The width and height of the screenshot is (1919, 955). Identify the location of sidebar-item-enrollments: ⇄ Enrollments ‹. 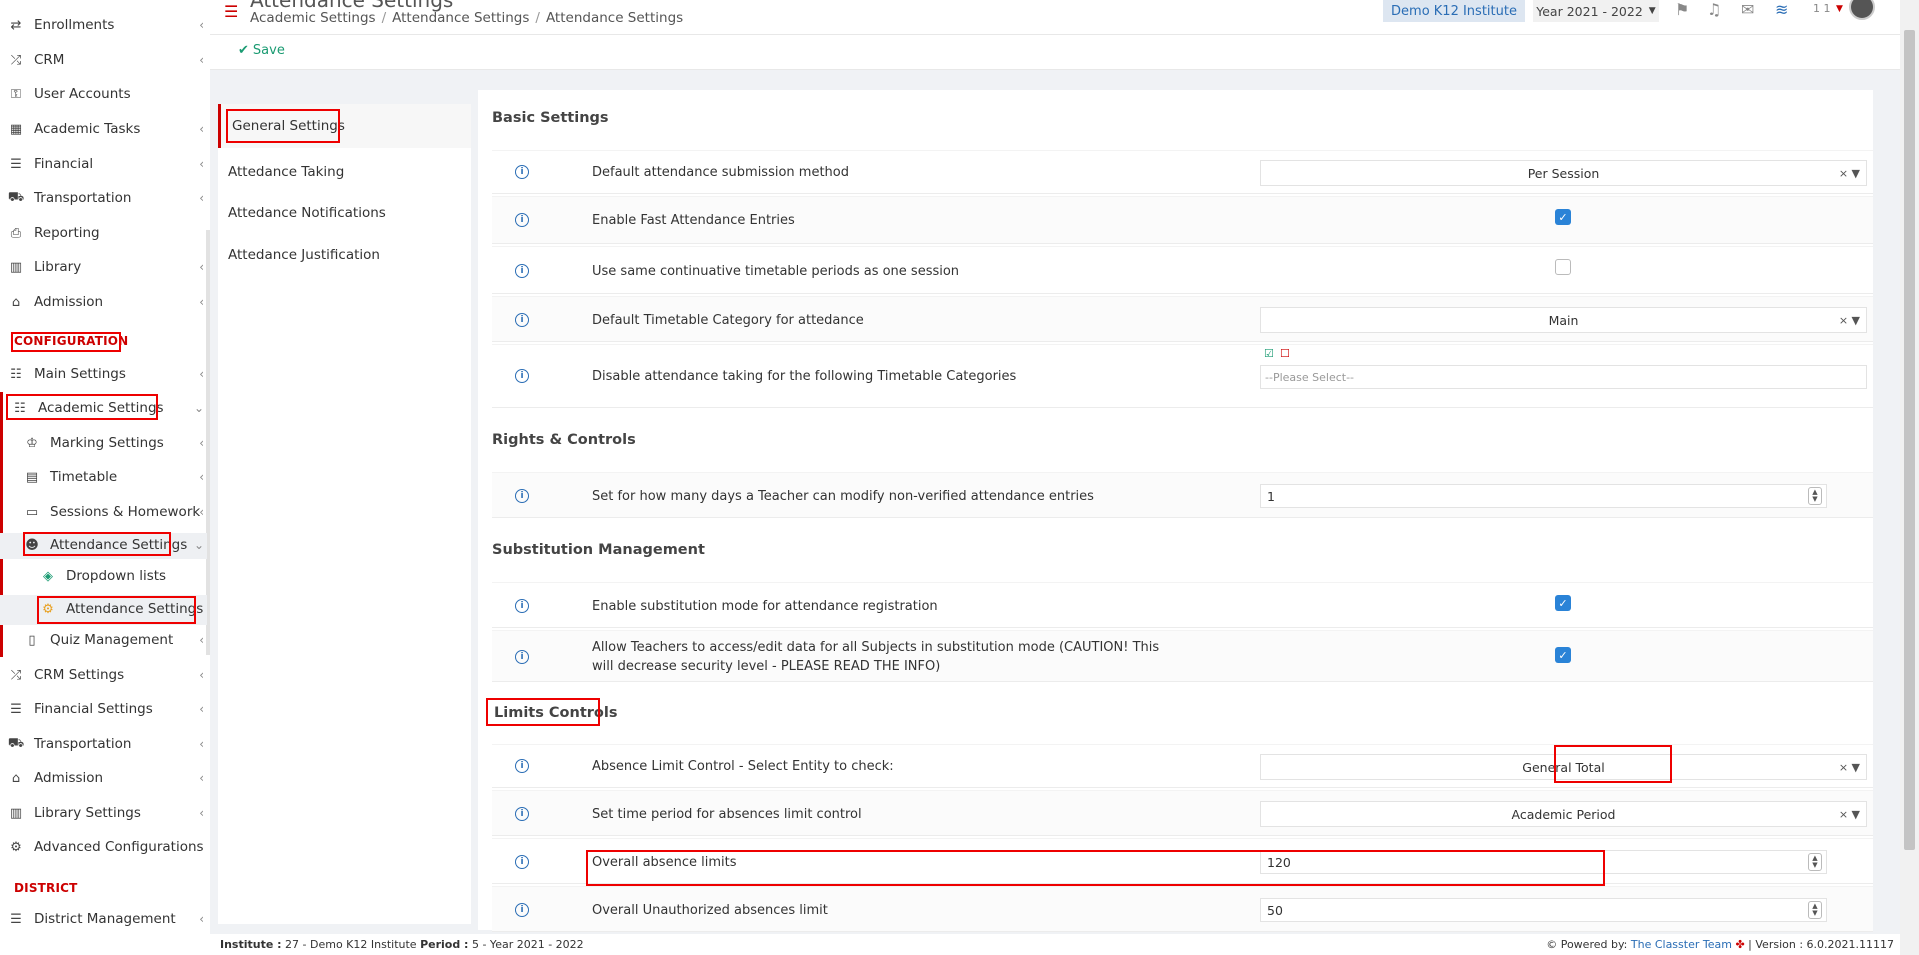
(105, 25).